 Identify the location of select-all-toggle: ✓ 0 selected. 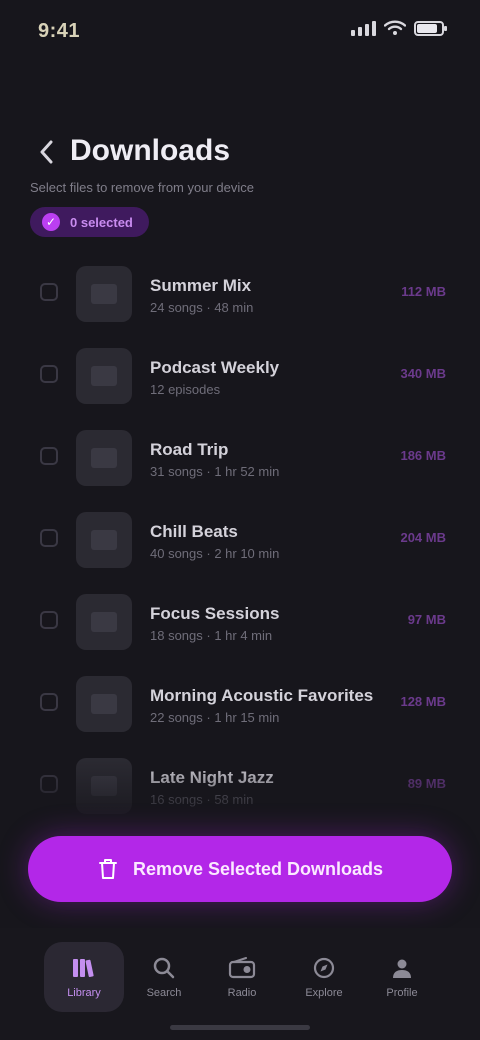
(89, 222).